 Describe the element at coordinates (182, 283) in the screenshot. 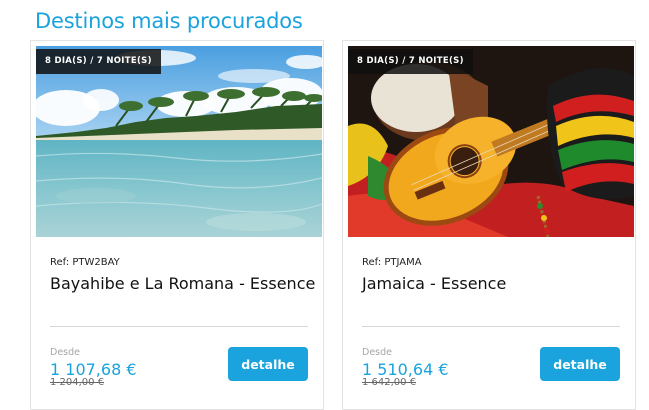

I see `destination-name: Bayahibe e La Romana - Essence` at that location.